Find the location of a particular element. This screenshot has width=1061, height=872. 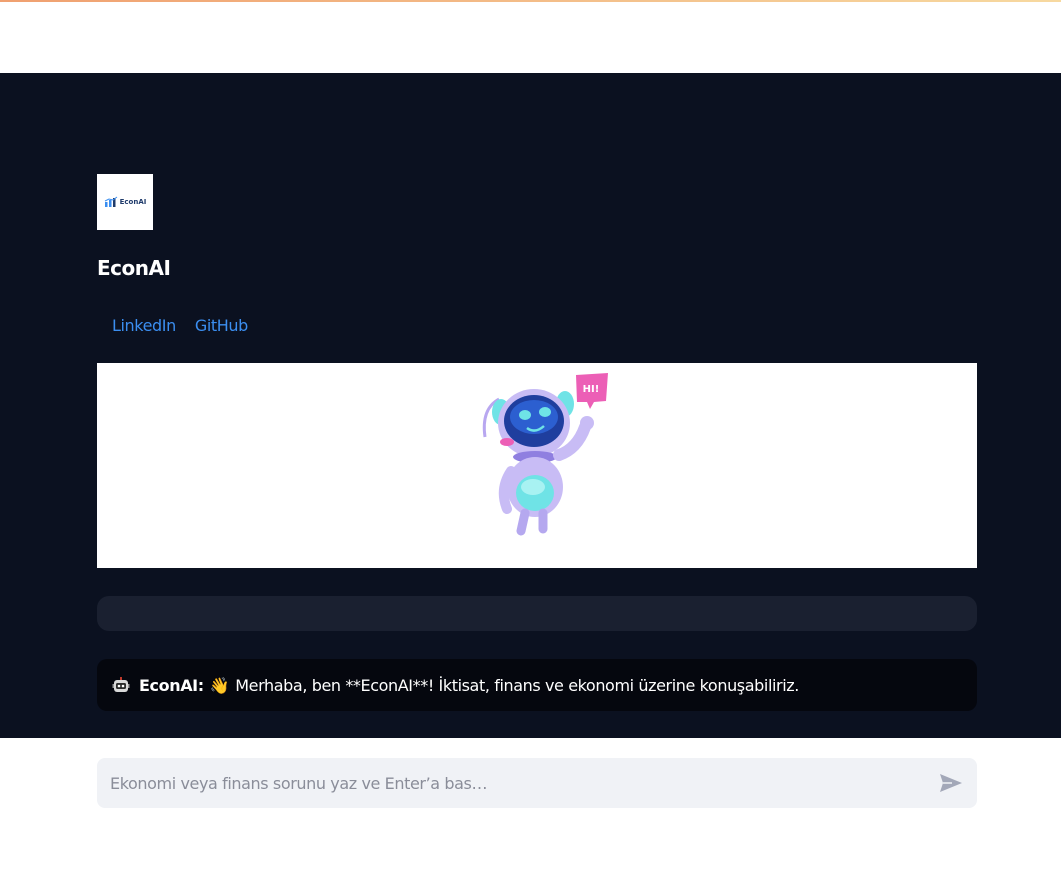

waving-hand-icon: 👋 is located at coordinates (219, 685).